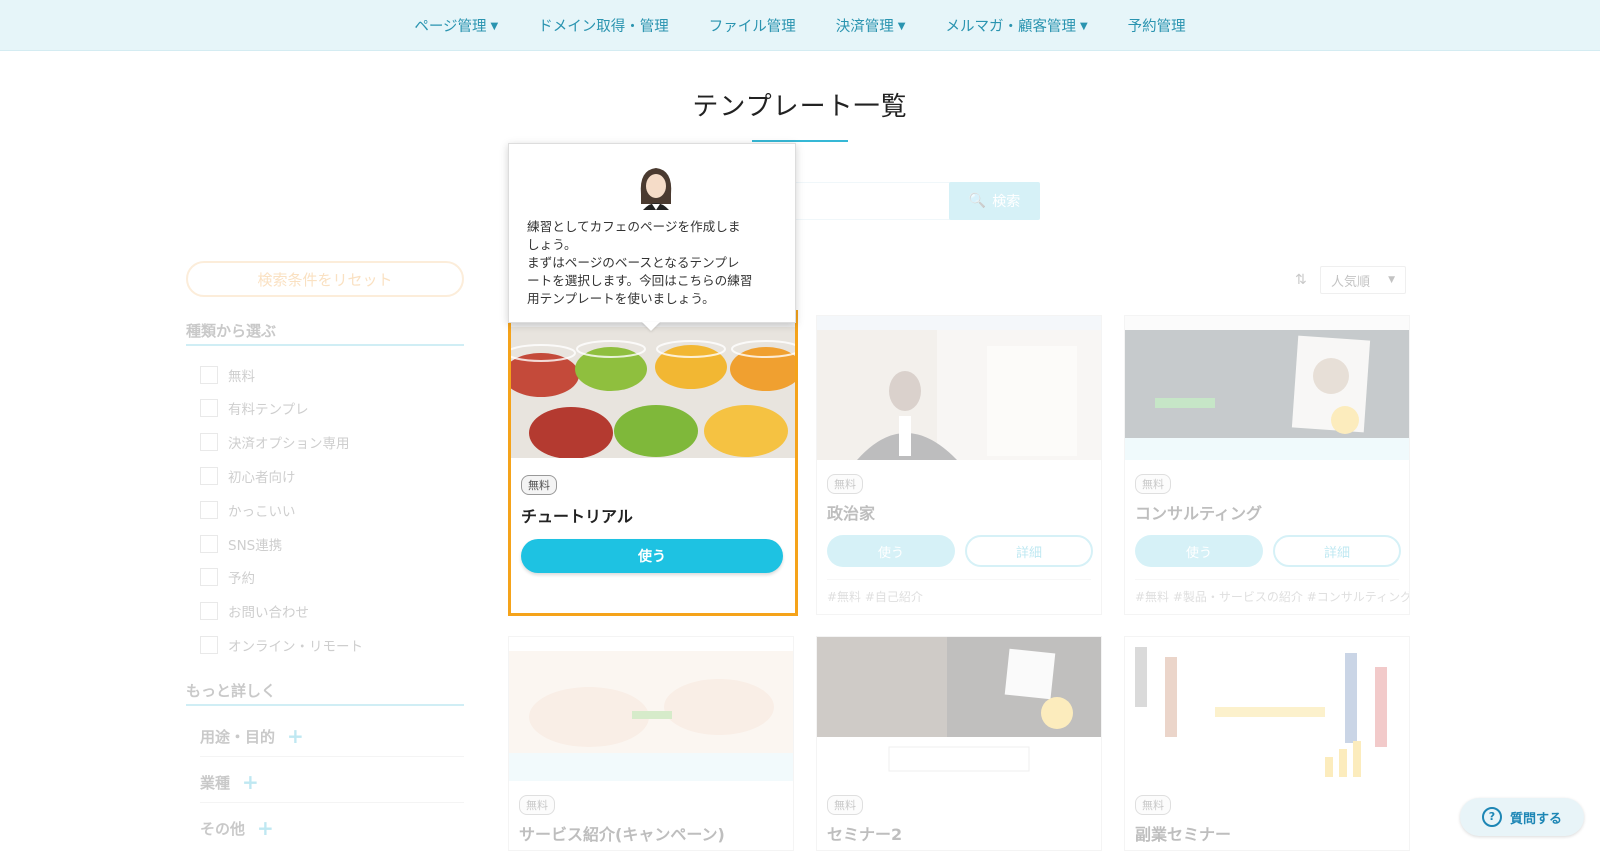 This screenshot has width=1600, height=851. What do you see at coordinates (237, 828) in the screenshot?
I see `expand-other: その他 +` at bounding box center [237, 828].